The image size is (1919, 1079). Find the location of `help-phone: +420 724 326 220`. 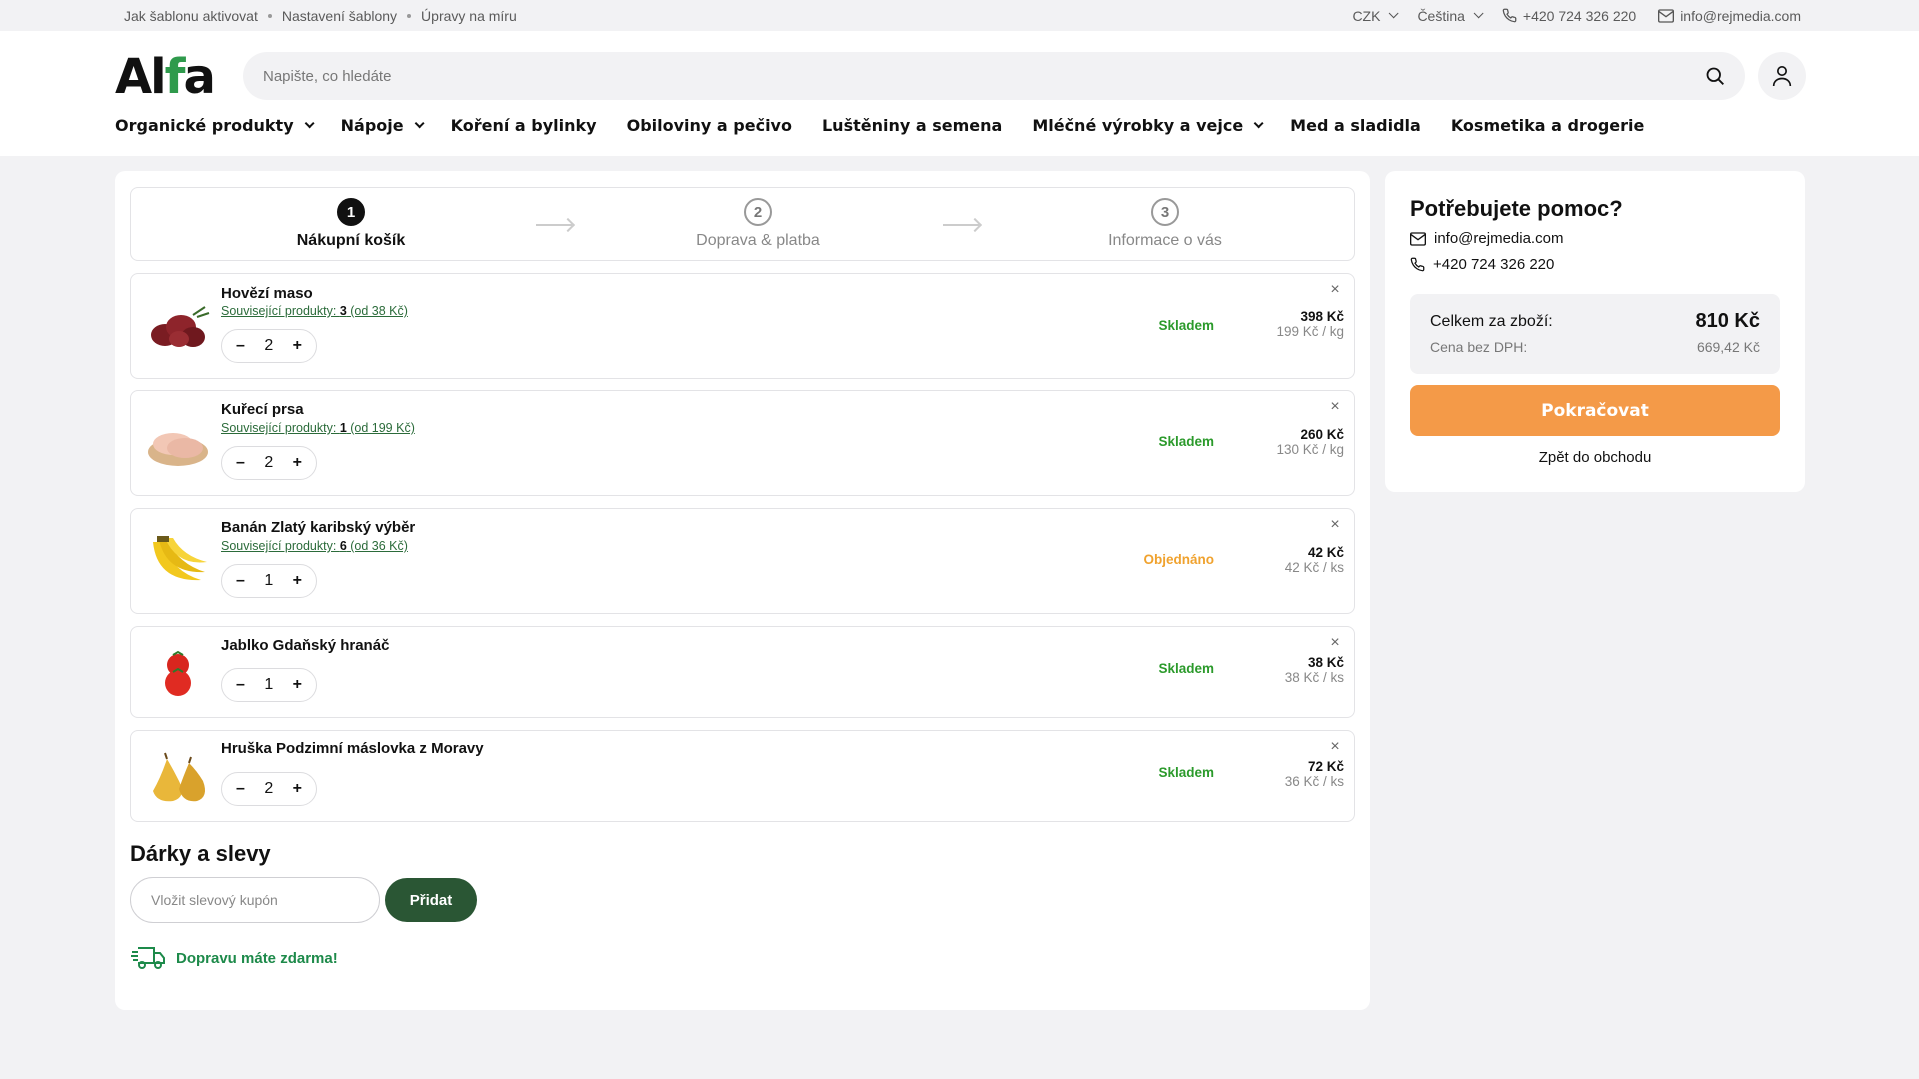

help-phone: +420 724 326 220 is located at coordinates (1482, 264).